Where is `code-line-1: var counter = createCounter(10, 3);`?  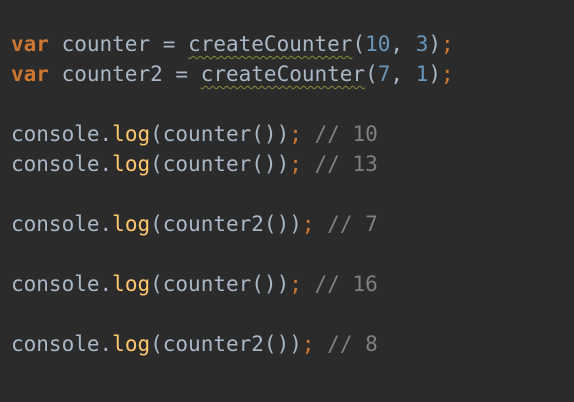
code-line-1: var counter = createCounter(10, 3); is located at coordinates (292, 44).